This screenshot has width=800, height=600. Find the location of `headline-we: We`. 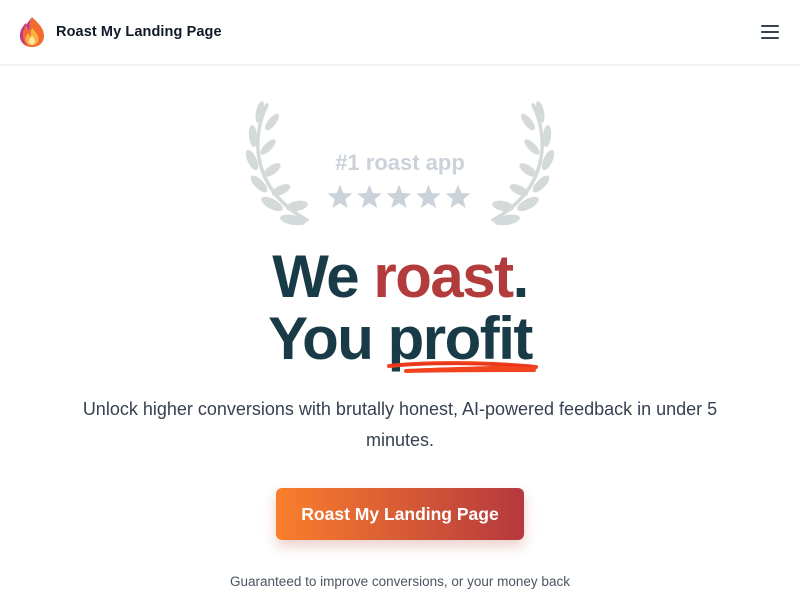

headline-we: We is located at coordinates (323, 276).